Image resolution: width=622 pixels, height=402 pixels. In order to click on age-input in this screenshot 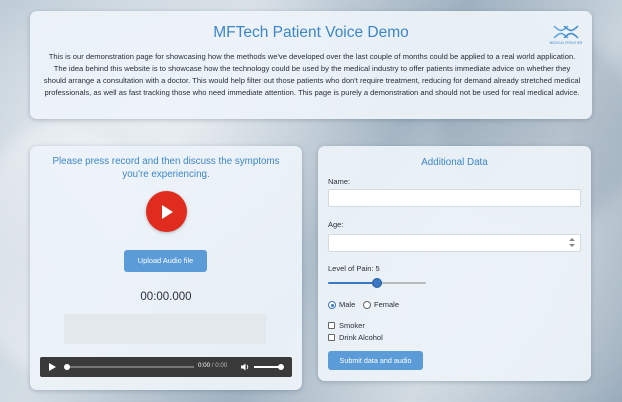, I will do `click(454, 243)`.